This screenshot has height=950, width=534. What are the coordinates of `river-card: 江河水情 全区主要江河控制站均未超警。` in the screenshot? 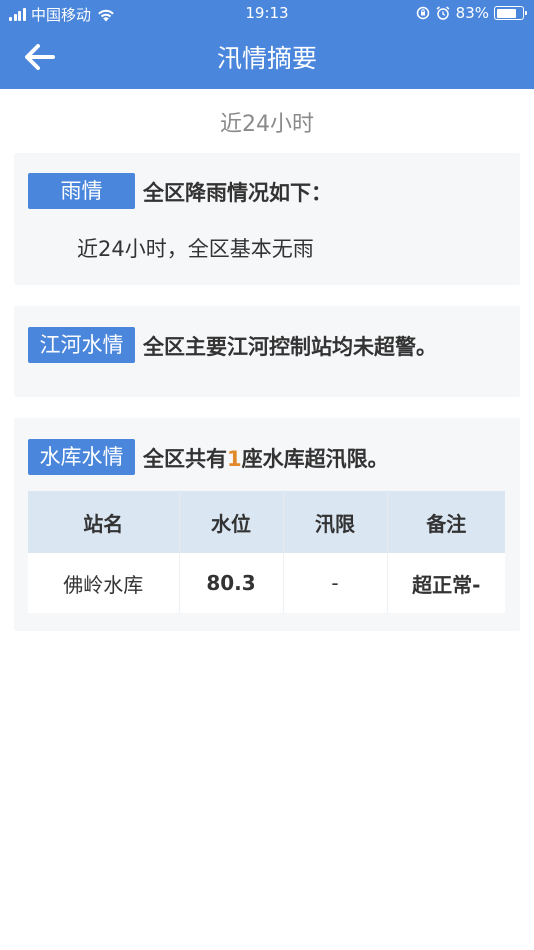 It's located at (267, 351).